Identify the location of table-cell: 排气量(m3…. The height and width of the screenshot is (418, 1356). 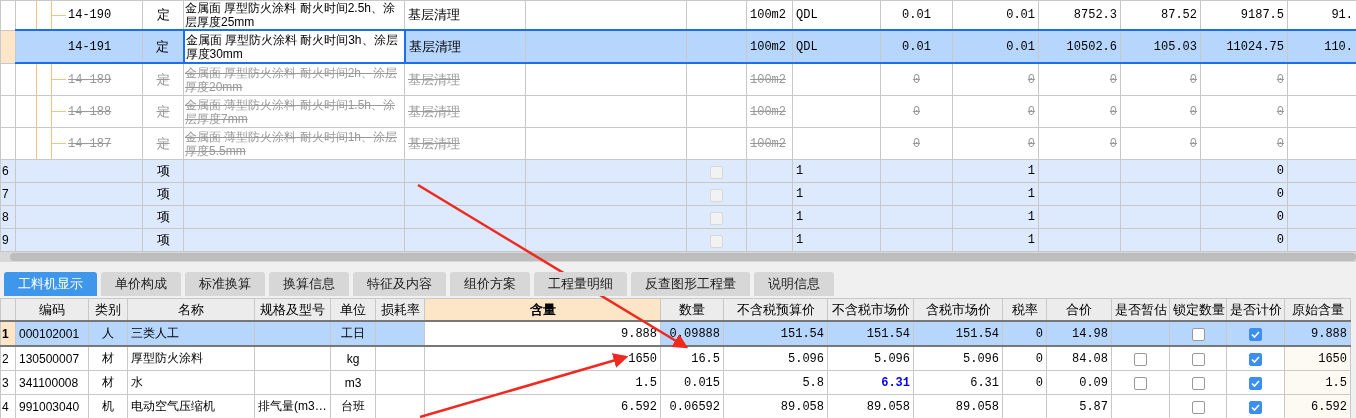
(292, 406).